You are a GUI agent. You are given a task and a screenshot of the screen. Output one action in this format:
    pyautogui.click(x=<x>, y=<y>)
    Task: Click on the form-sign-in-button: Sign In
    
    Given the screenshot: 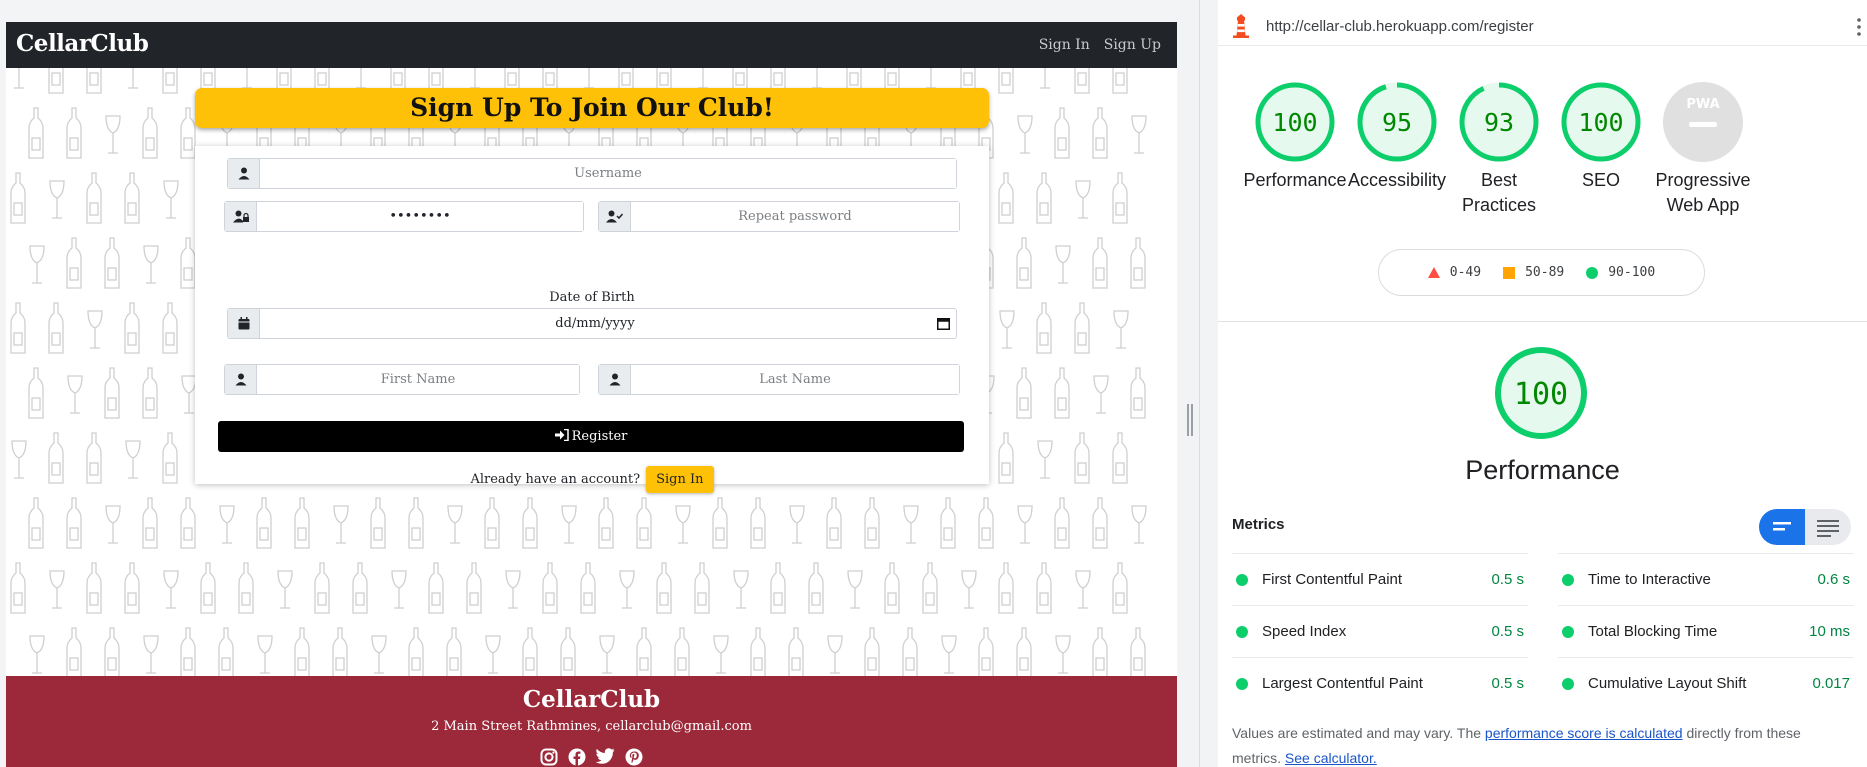 What is the action you would take?
    pyautogui.click(x=680, y=479)
    